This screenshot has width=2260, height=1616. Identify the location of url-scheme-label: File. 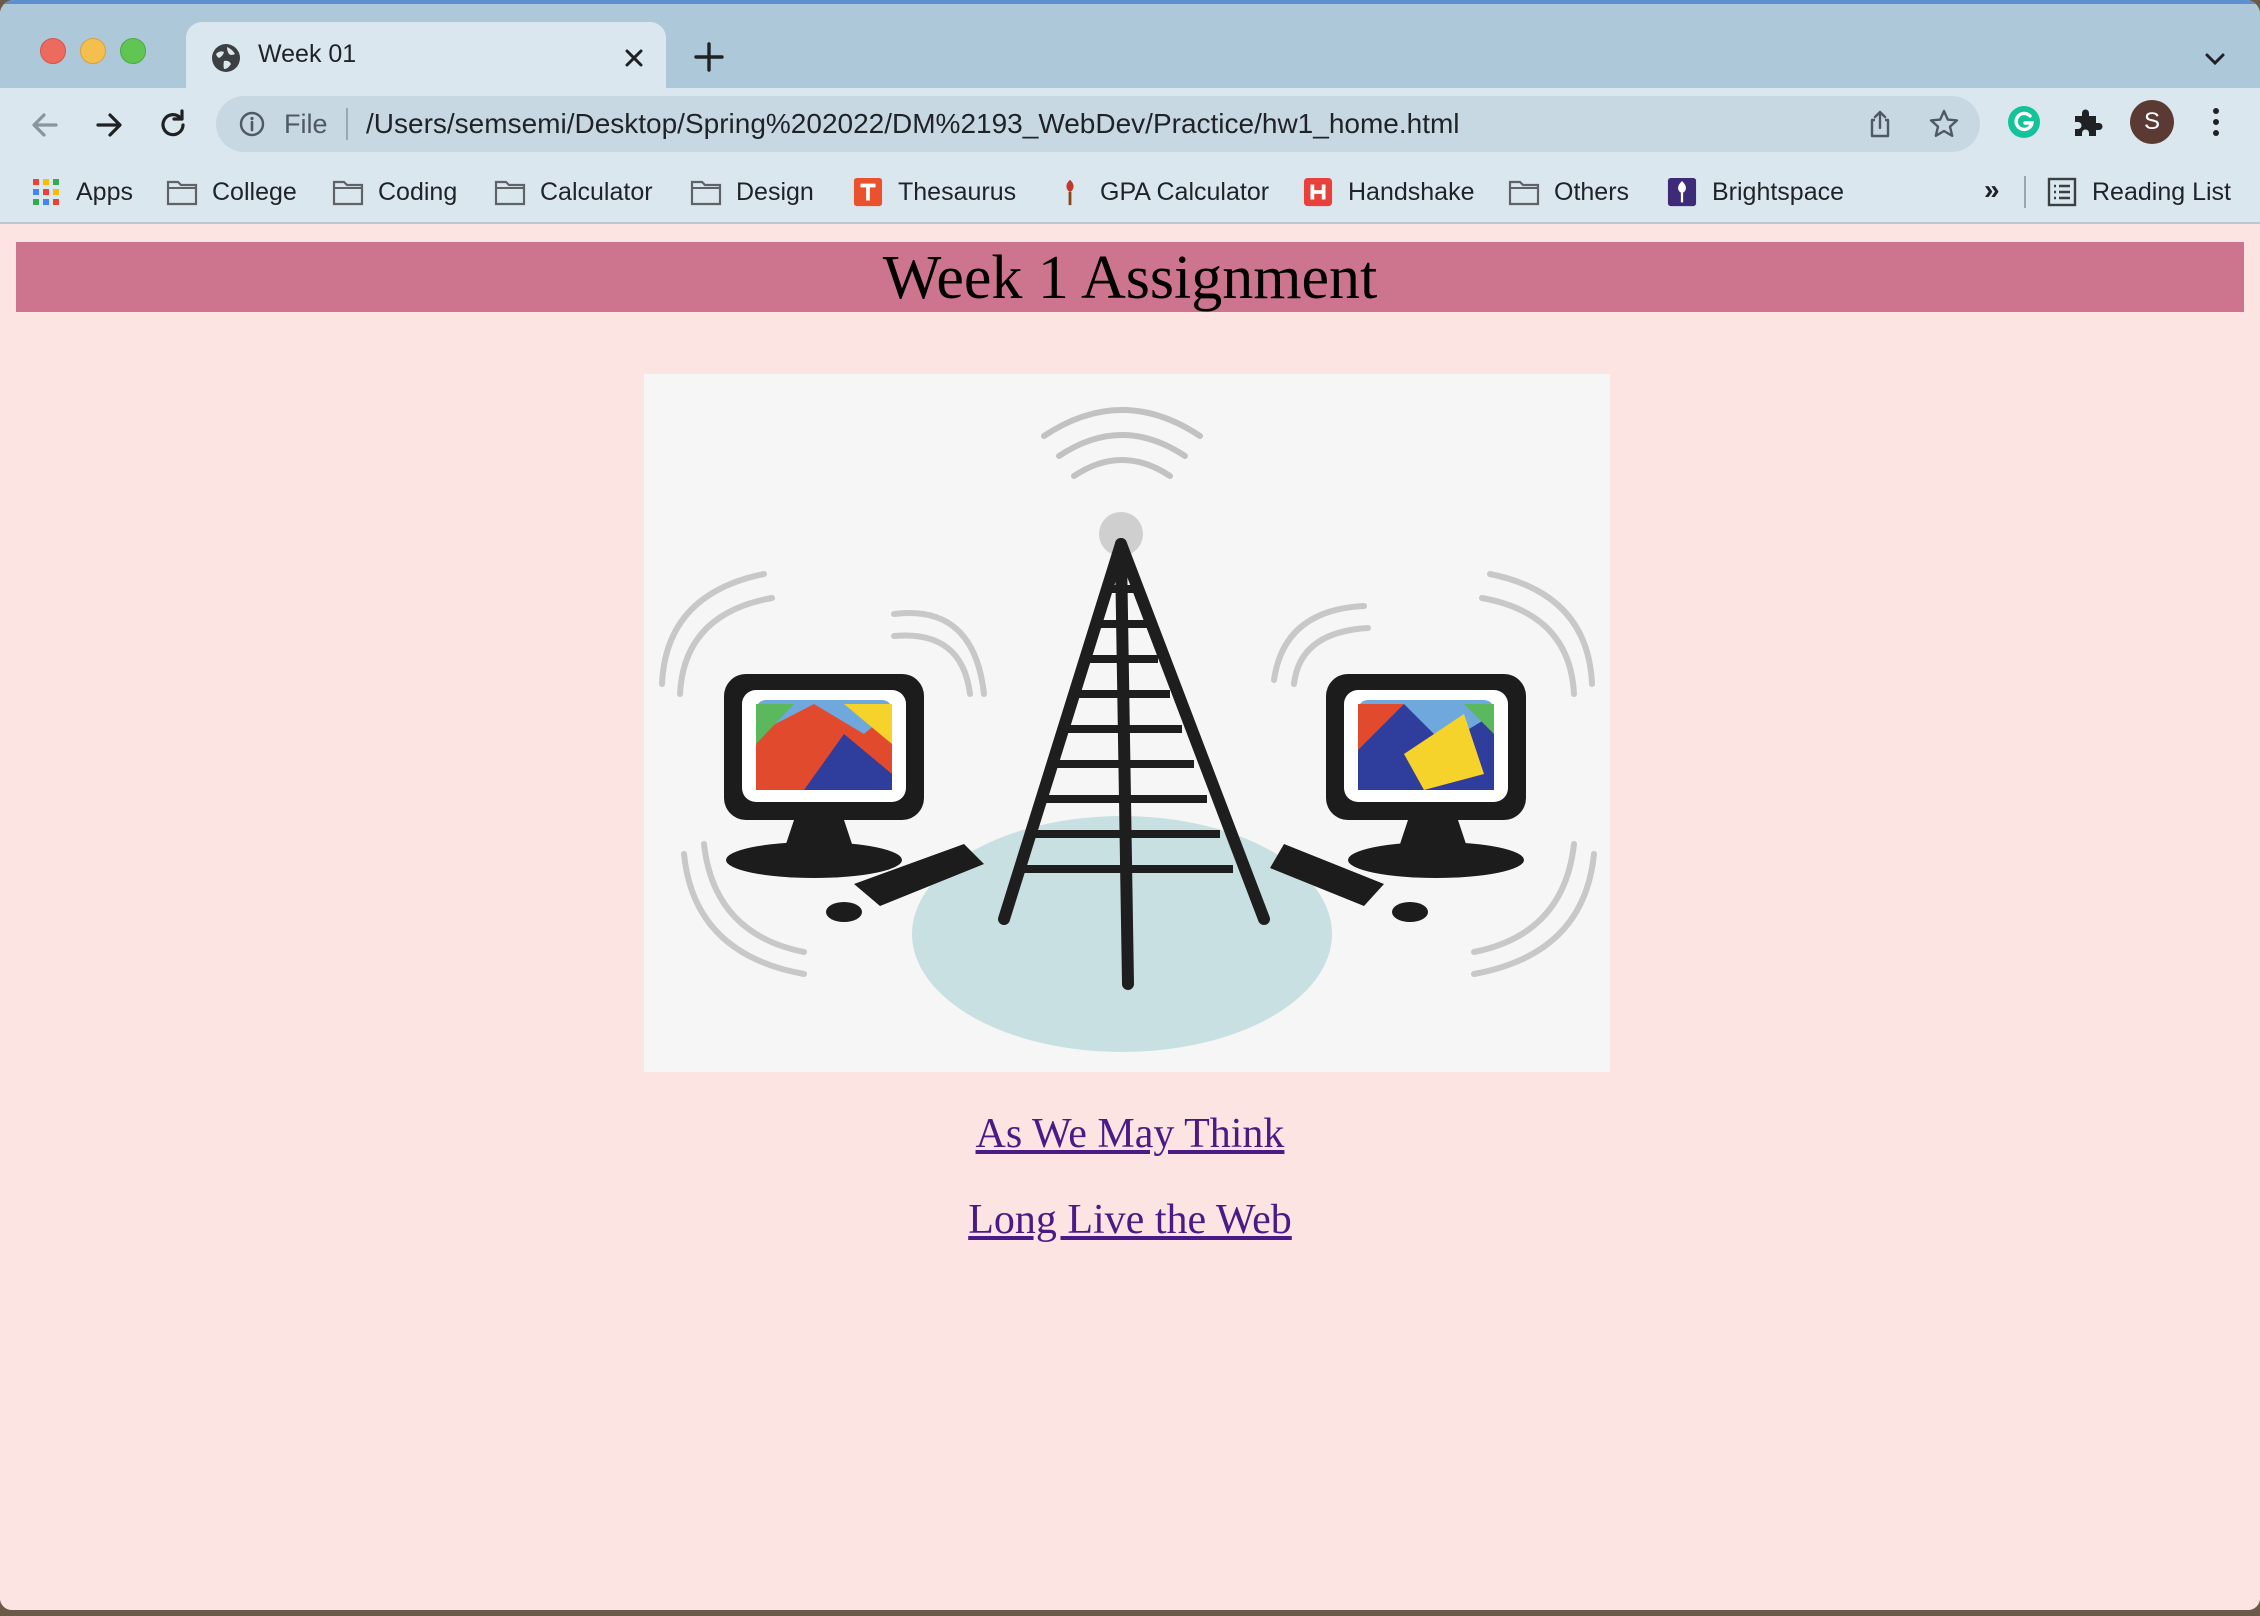
(306, 124).